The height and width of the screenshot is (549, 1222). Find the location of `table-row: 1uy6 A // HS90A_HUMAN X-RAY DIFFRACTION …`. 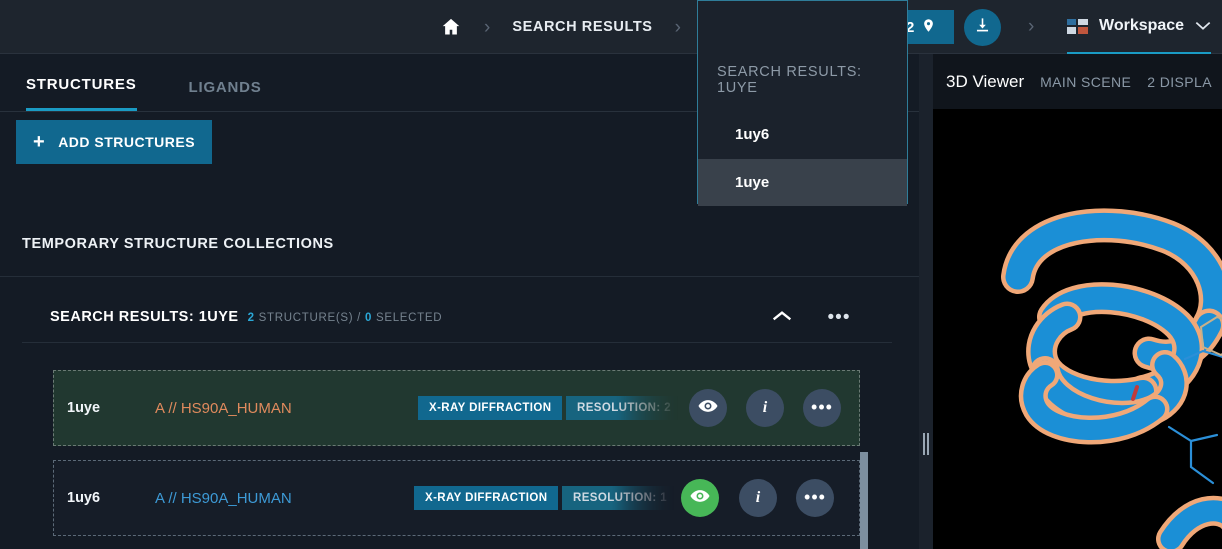

table-row: 1uy6 A // HS90A_HUMAN X-RAY DIFFRACTION … is located at coordinates (456, 498).